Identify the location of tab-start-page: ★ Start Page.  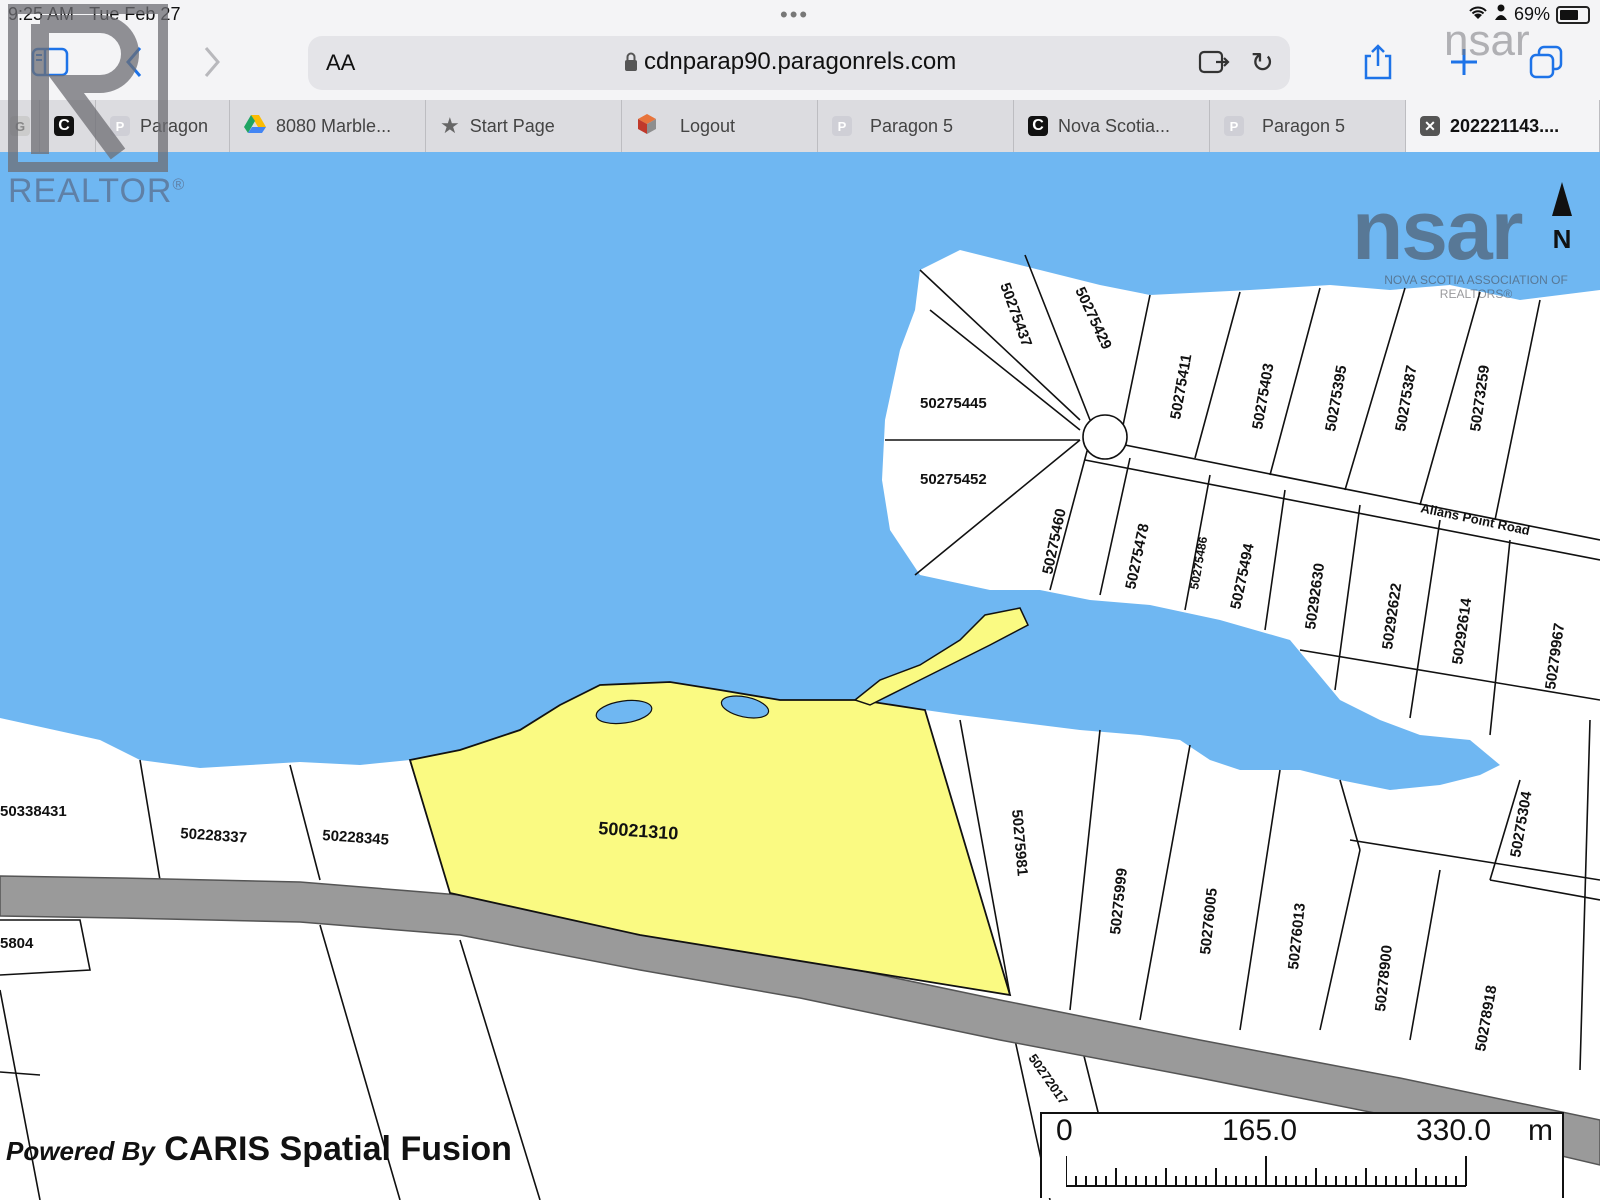
(524, 126).